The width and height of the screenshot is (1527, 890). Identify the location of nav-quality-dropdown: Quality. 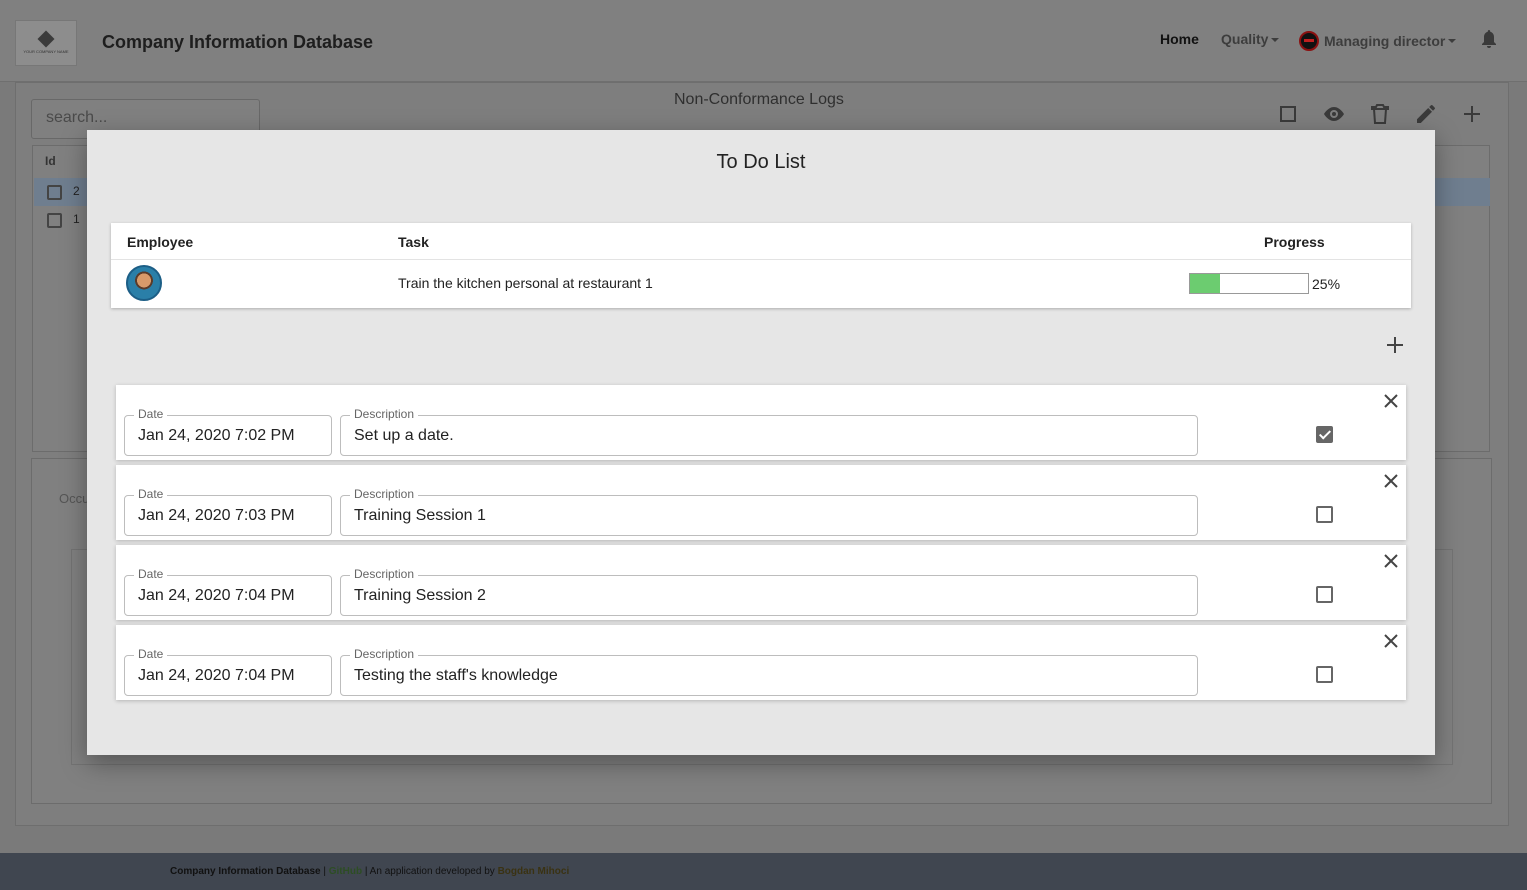
(1250, 39).